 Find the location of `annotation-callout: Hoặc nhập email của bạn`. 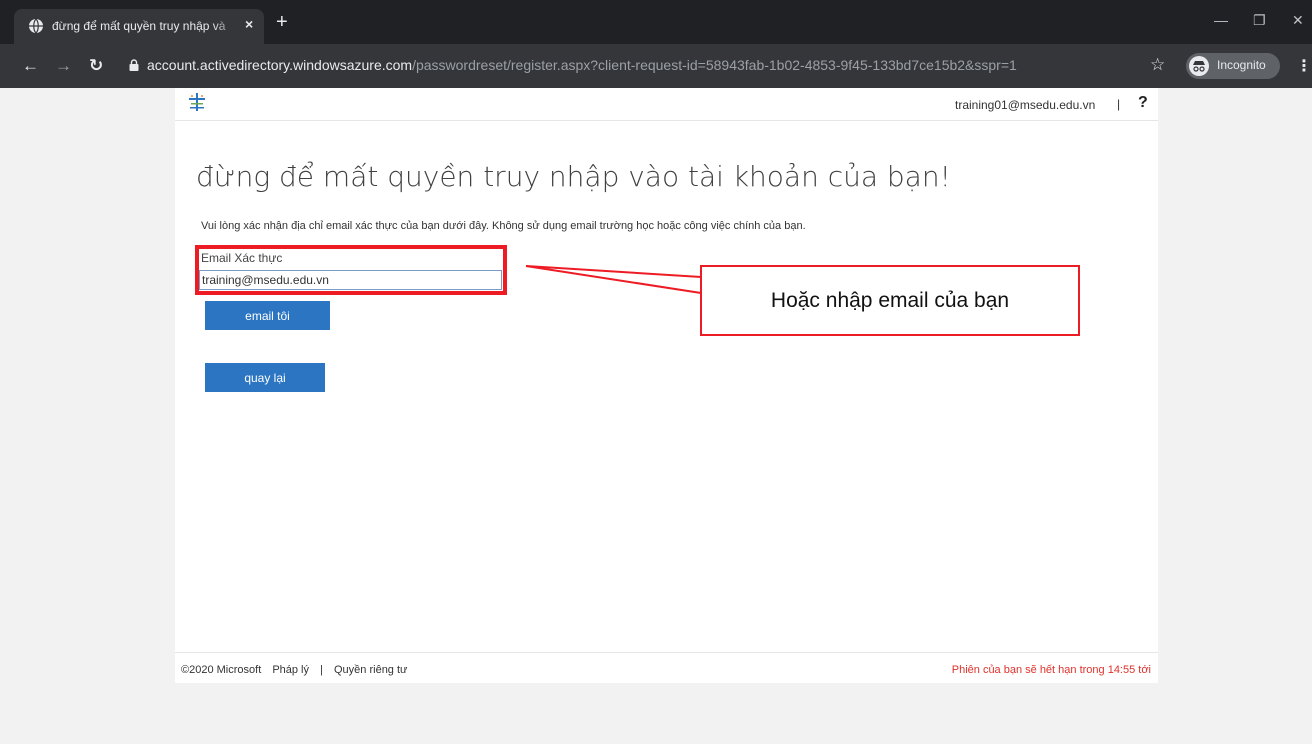

annotation-callout: Hoặc nhập email của bạn is located at coordinates (890, 300).